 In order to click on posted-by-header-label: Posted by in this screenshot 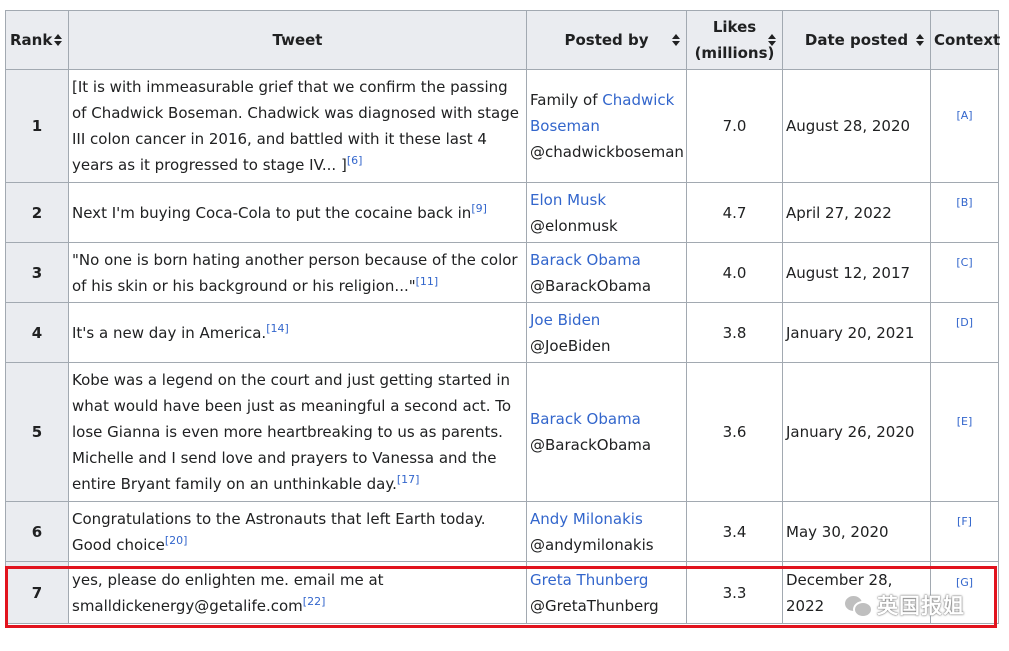, I will do `click(606, 40)`.